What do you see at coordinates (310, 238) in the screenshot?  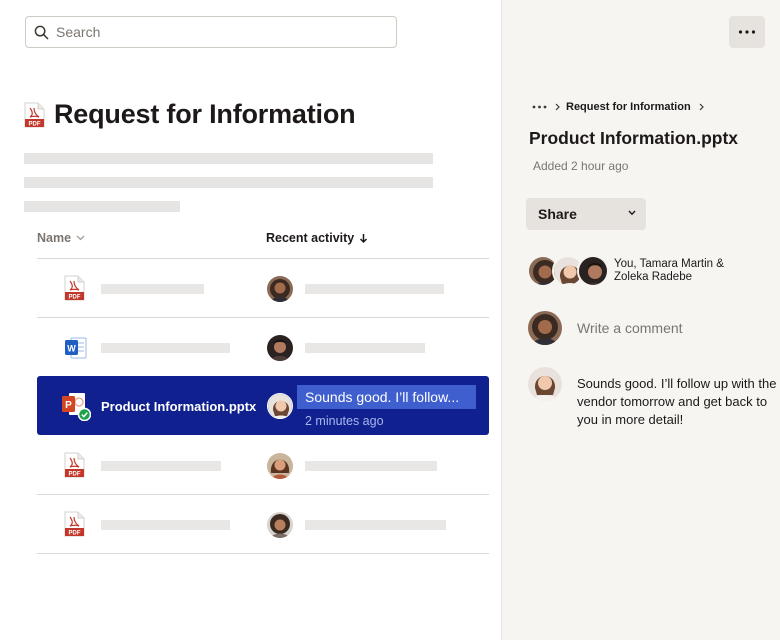 I see `column-header-recent-label: Recent activity` at bounding box center [310, 238].